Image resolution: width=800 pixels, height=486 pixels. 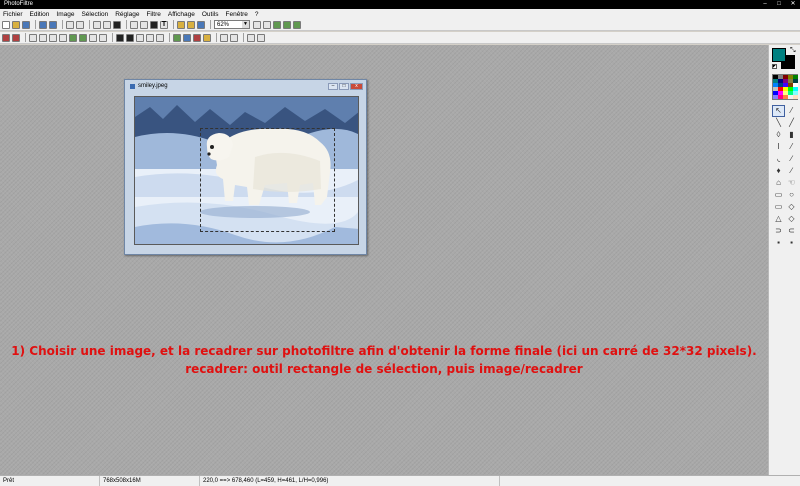 What do you see at coordinates (791, 183) in the screenshot?
I see `pointer-hand-icon: ☜` at bounding box center [791, 183].